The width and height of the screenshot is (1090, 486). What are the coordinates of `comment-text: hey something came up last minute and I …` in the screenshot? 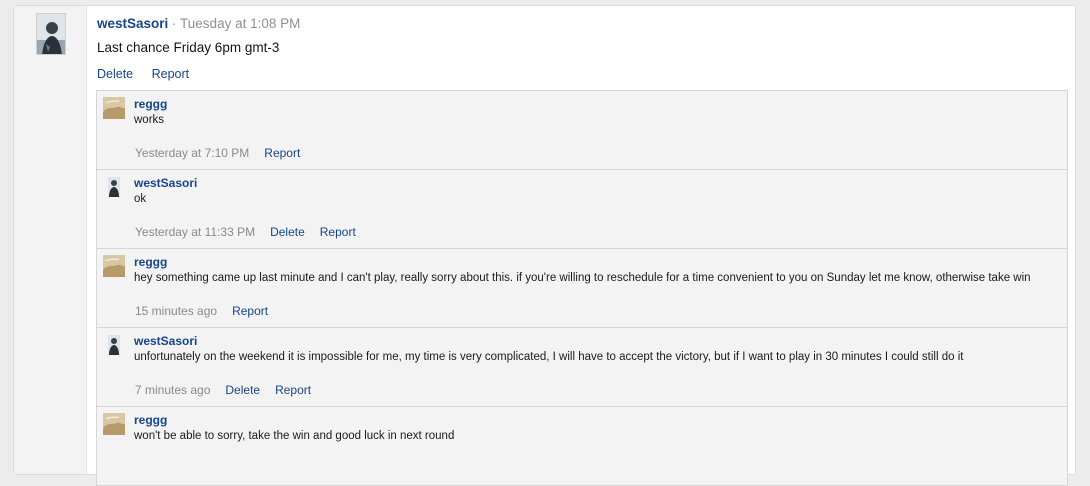 It's located at (582, 278).